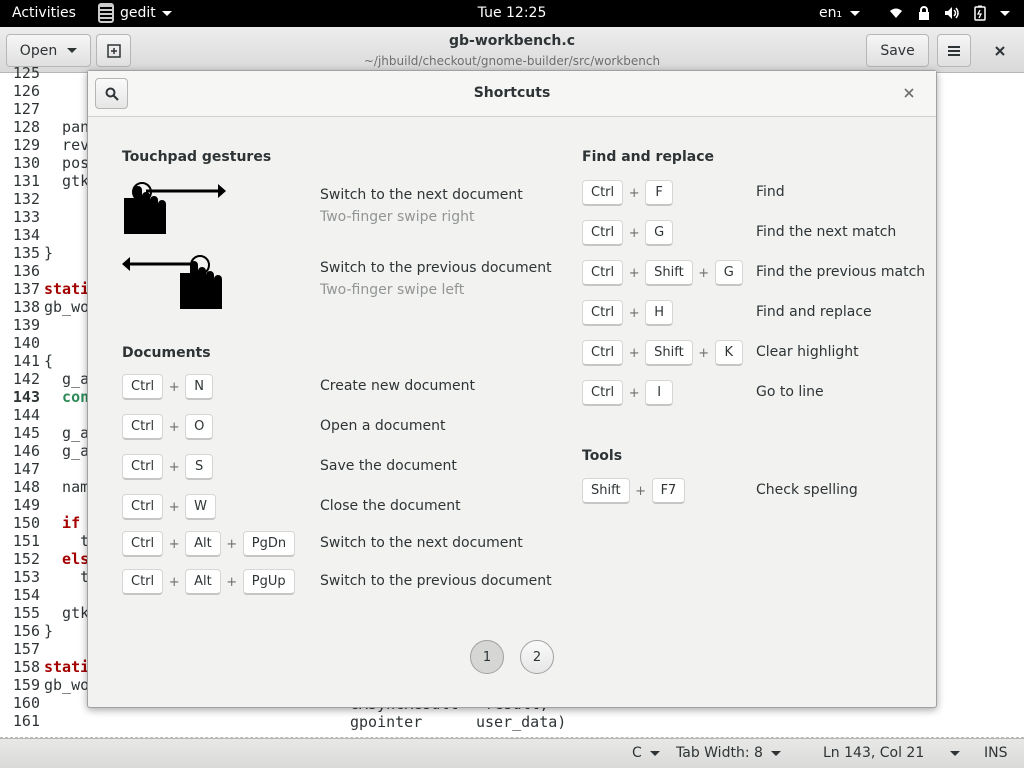 The image size is (1024, 768). Describe the element at coordinates (138, 13) in the screenshot. I see `app-menu-label: gedit` at that location.